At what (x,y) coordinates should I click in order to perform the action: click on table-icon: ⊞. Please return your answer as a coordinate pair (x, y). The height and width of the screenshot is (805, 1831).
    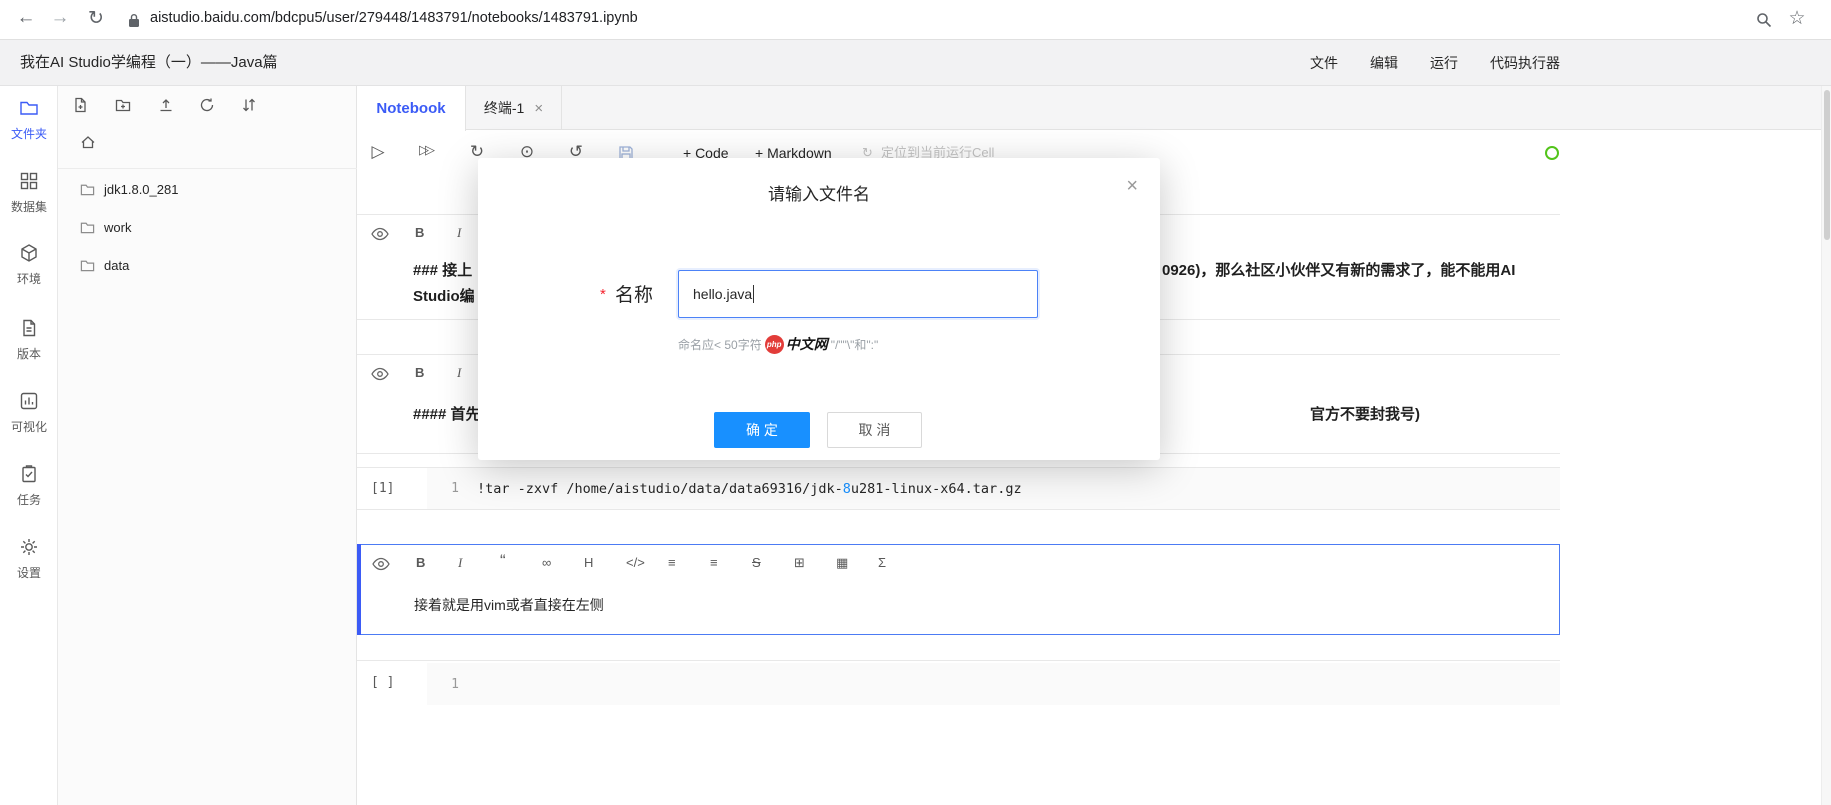
    Looking at the image, I should click on (815, 563).